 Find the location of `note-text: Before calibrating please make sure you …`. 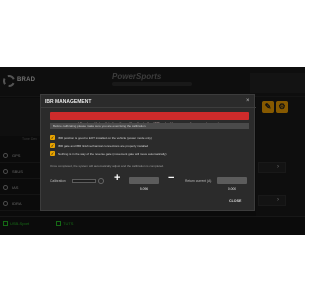

note-text: Before calibrating please make sure you … is located at coordinates (100, 126).